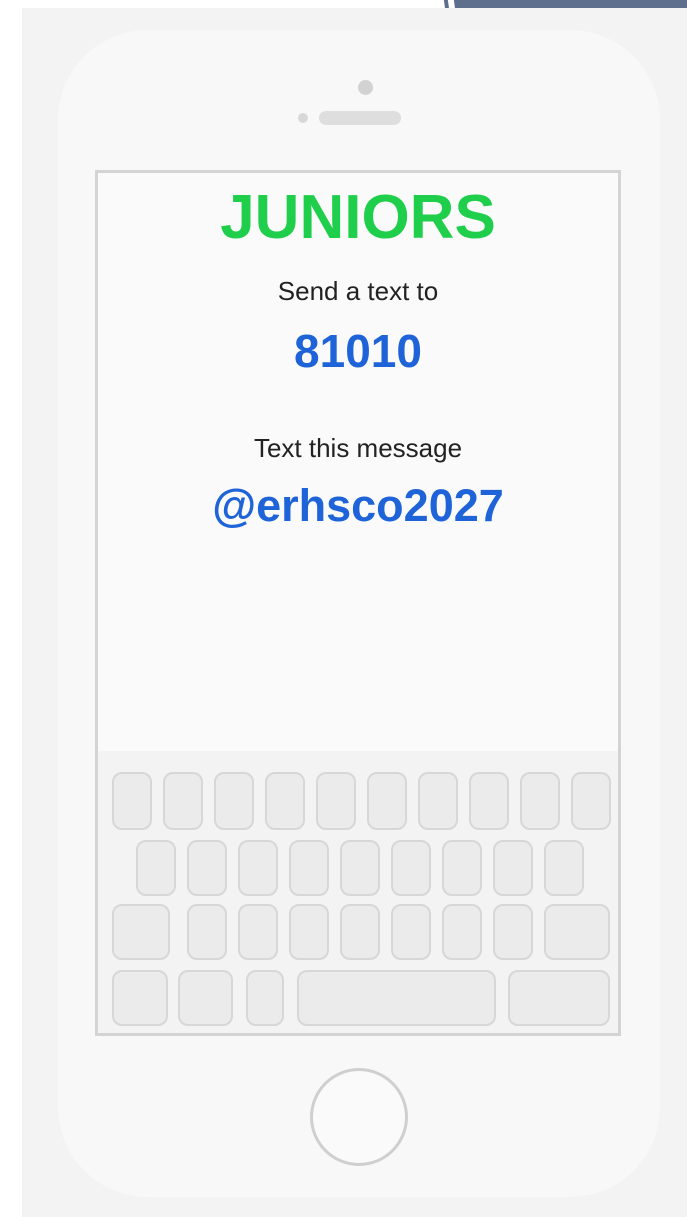 The image size is (687, 1217). What do you see at coordinates (358, 351) in the screenshot?
I see `text-number: 81010` at bounding box center [358, 351].